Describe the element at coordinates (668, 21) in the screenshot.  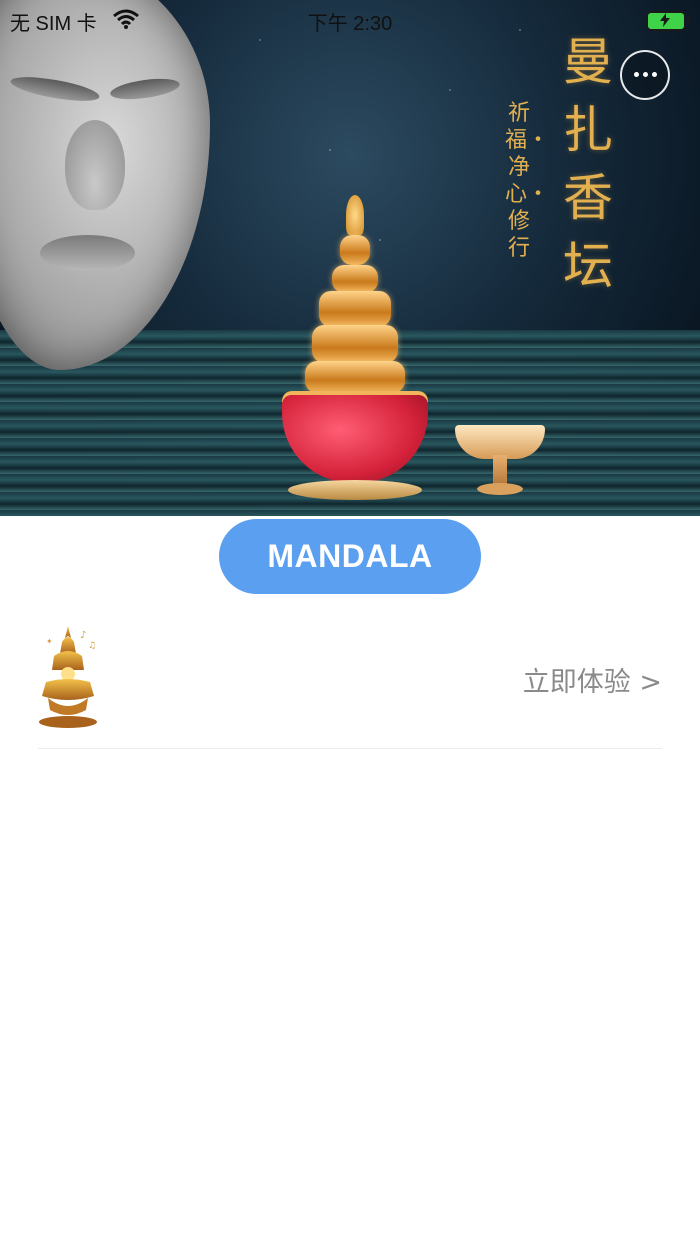
I see `battery-charging-icon` at that location.